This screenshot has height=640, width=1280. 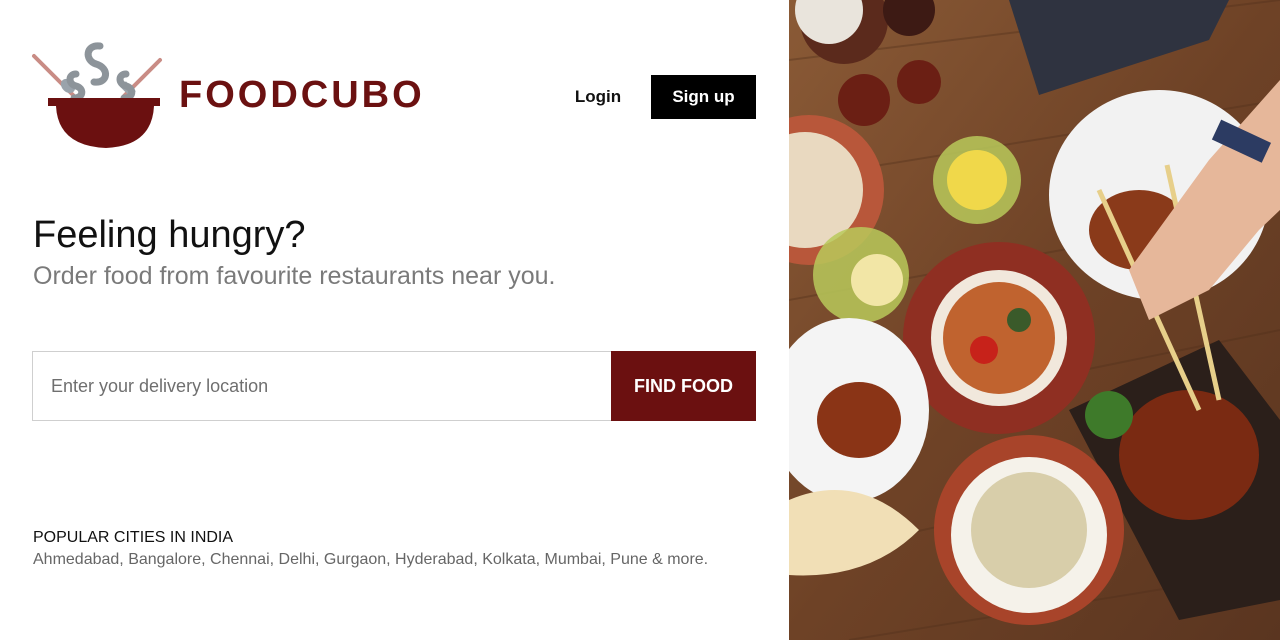 I want to click on city-link: Gurgaon, so click(x=355, y=559).